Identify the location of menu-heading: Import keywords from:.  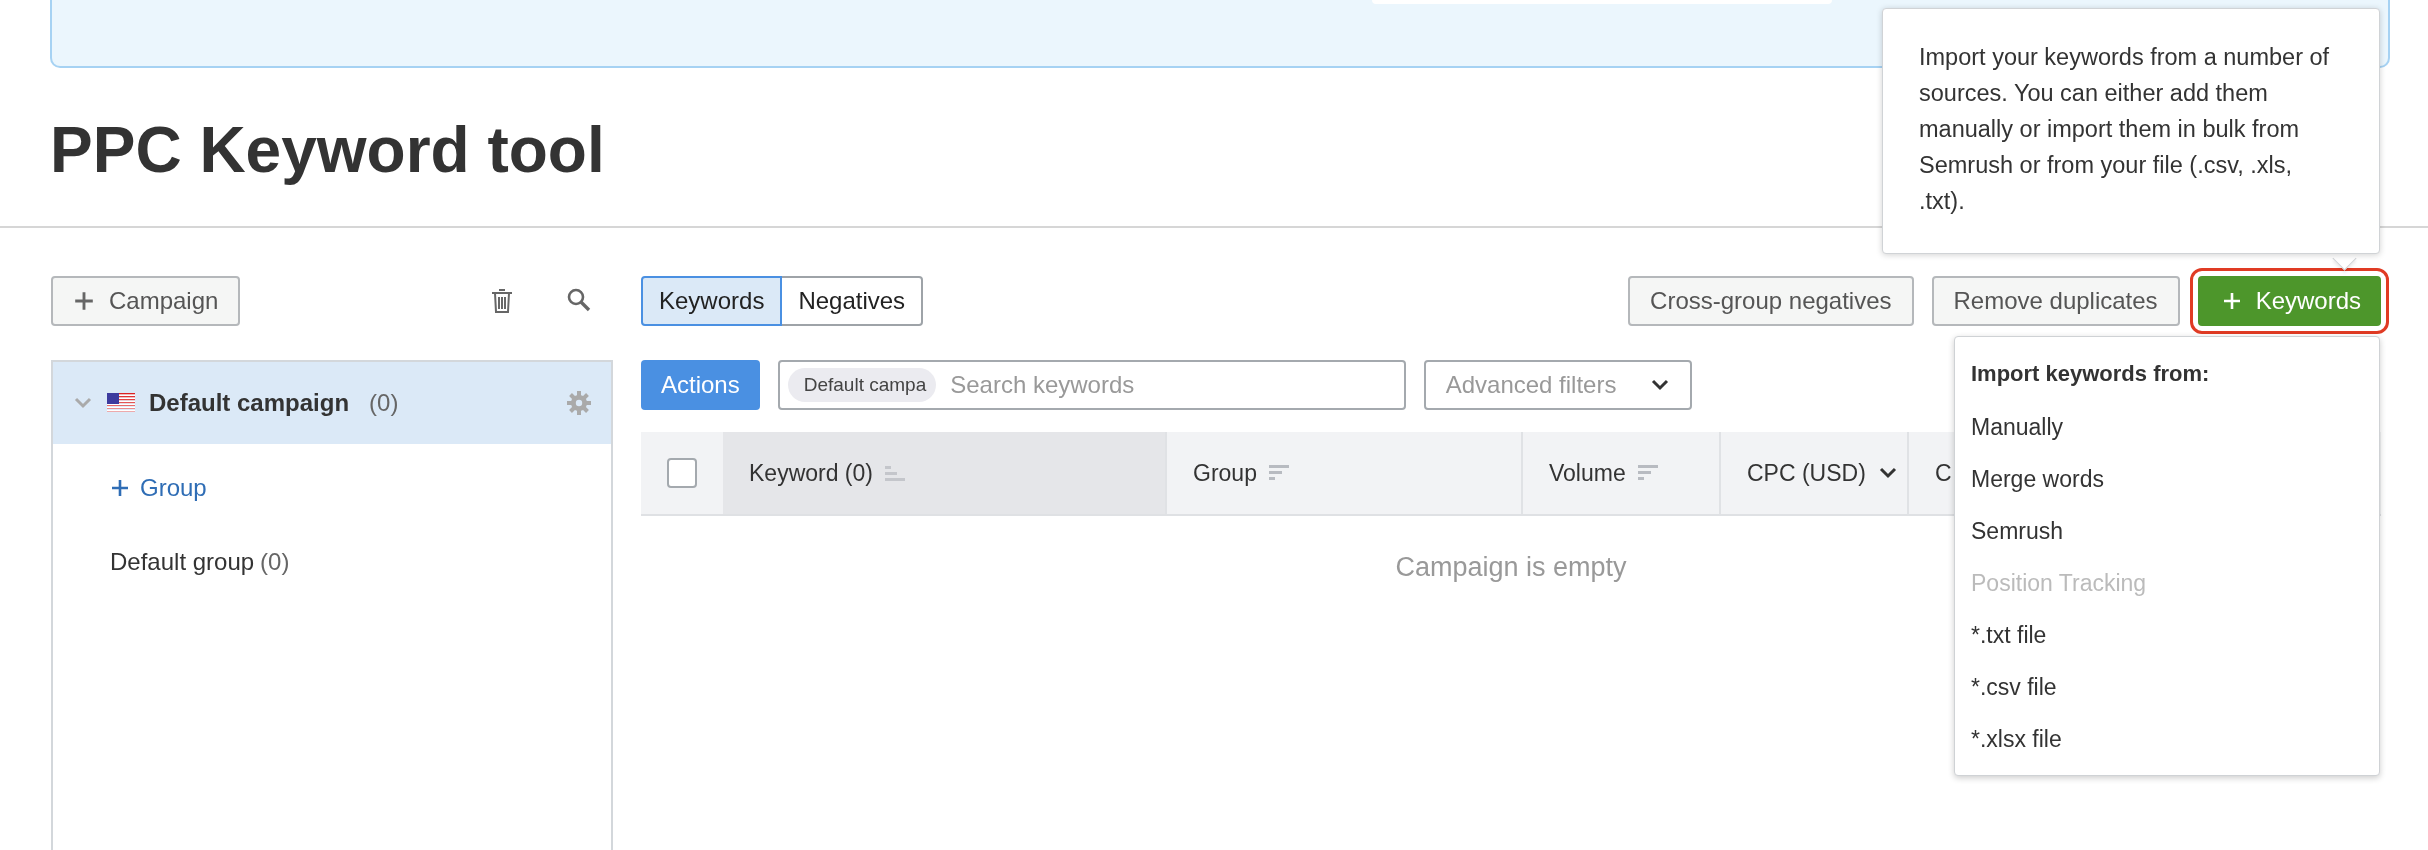
(2090, 374).